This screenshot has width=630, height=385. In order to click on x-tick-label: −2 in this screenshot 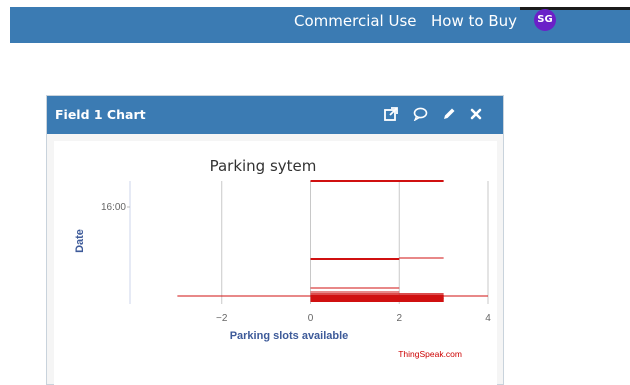, I will do `click(222, 318)`.